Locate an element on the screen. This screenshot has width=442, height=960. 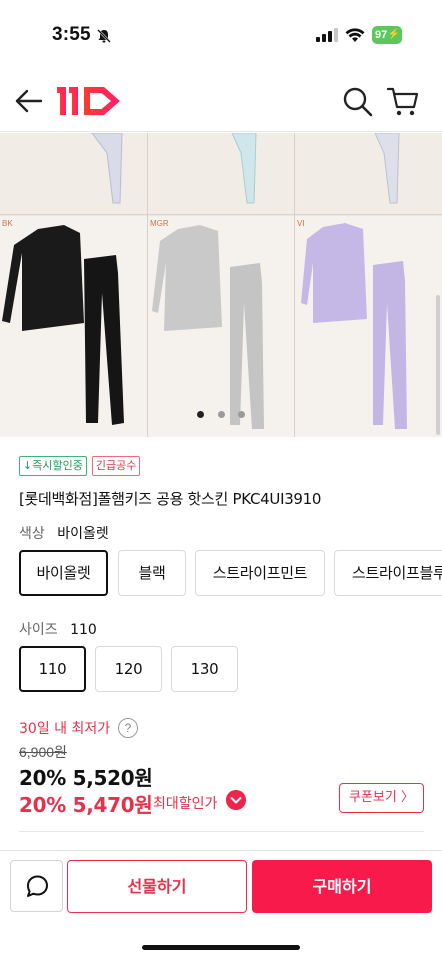
color-chip-violet: 바이올렛 is located at coordinates (63, 573).